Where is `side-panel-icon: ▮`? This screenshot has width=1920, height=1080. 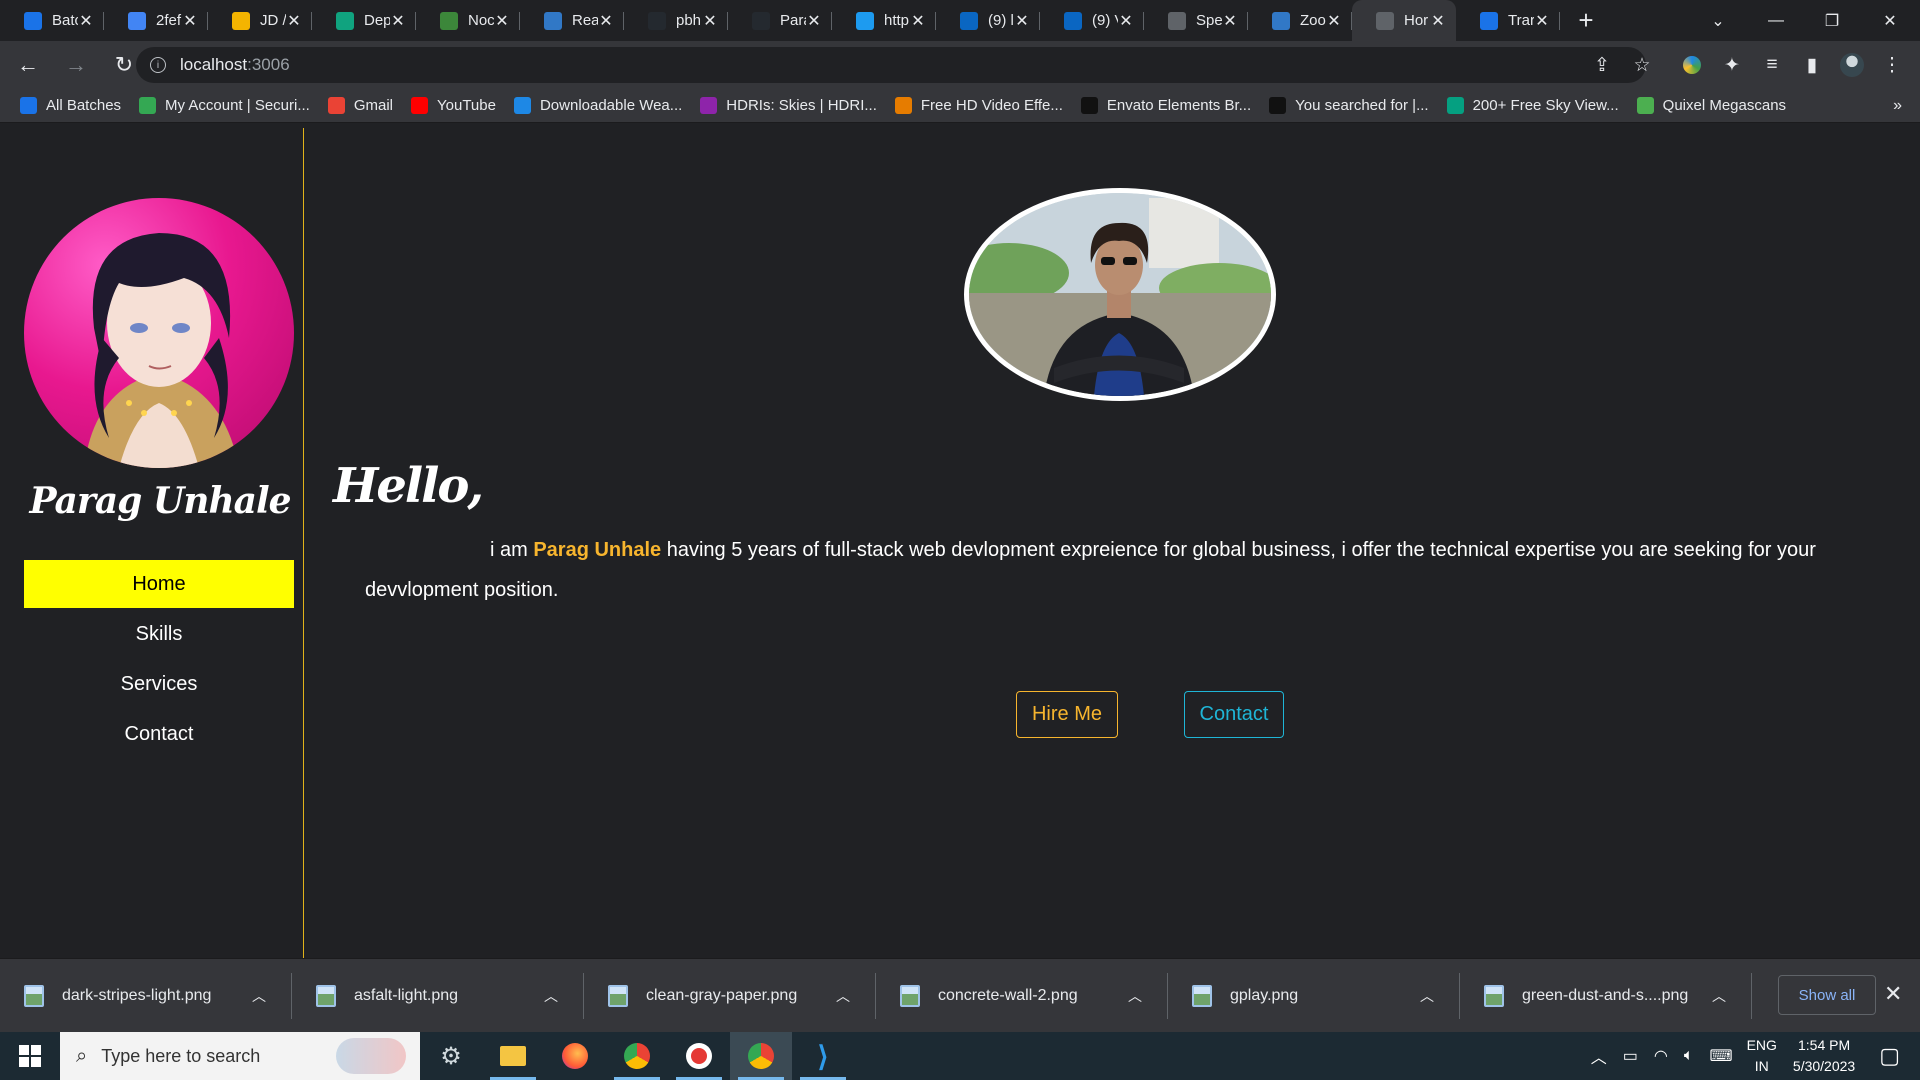 side-panel-icon: ▮ is located at coordinates (1812, 65).